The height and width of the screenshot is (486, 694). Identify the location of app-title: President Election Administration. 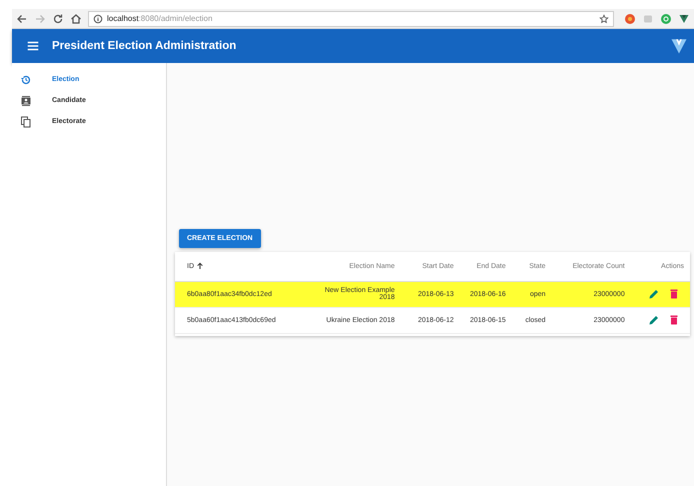
(144, 46).